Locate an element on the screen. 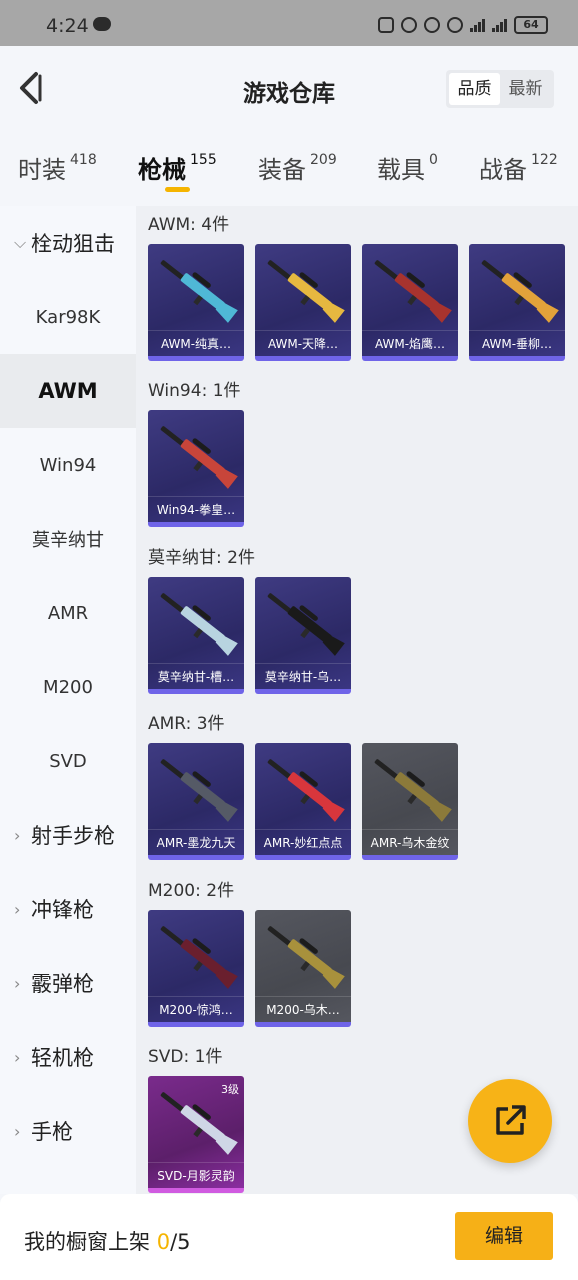 The image size is (578, 1280). status-icons: 64 is located at coordinates (463, 25).